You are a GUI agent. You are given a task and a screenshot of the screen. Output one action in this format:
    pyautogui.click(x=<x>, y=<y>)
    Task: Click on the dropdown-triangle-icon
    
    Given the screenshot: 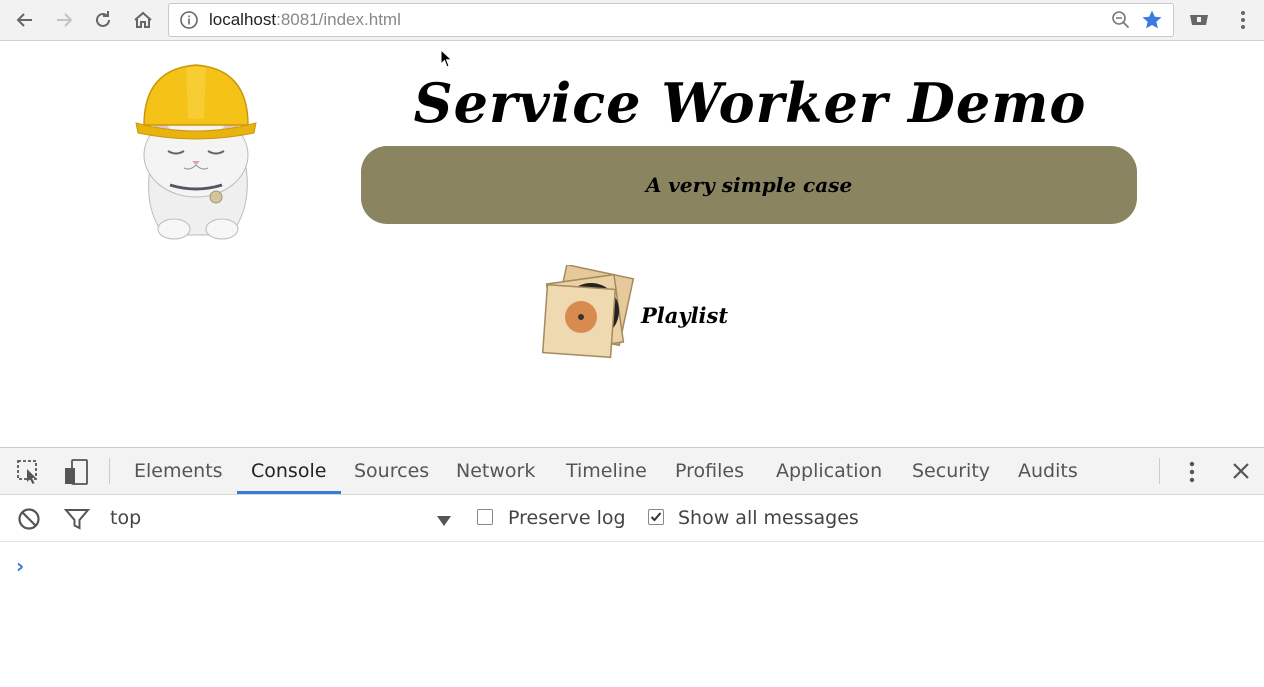 What is the action you would take?
    pyautogui.click(x=444, y=521)
    